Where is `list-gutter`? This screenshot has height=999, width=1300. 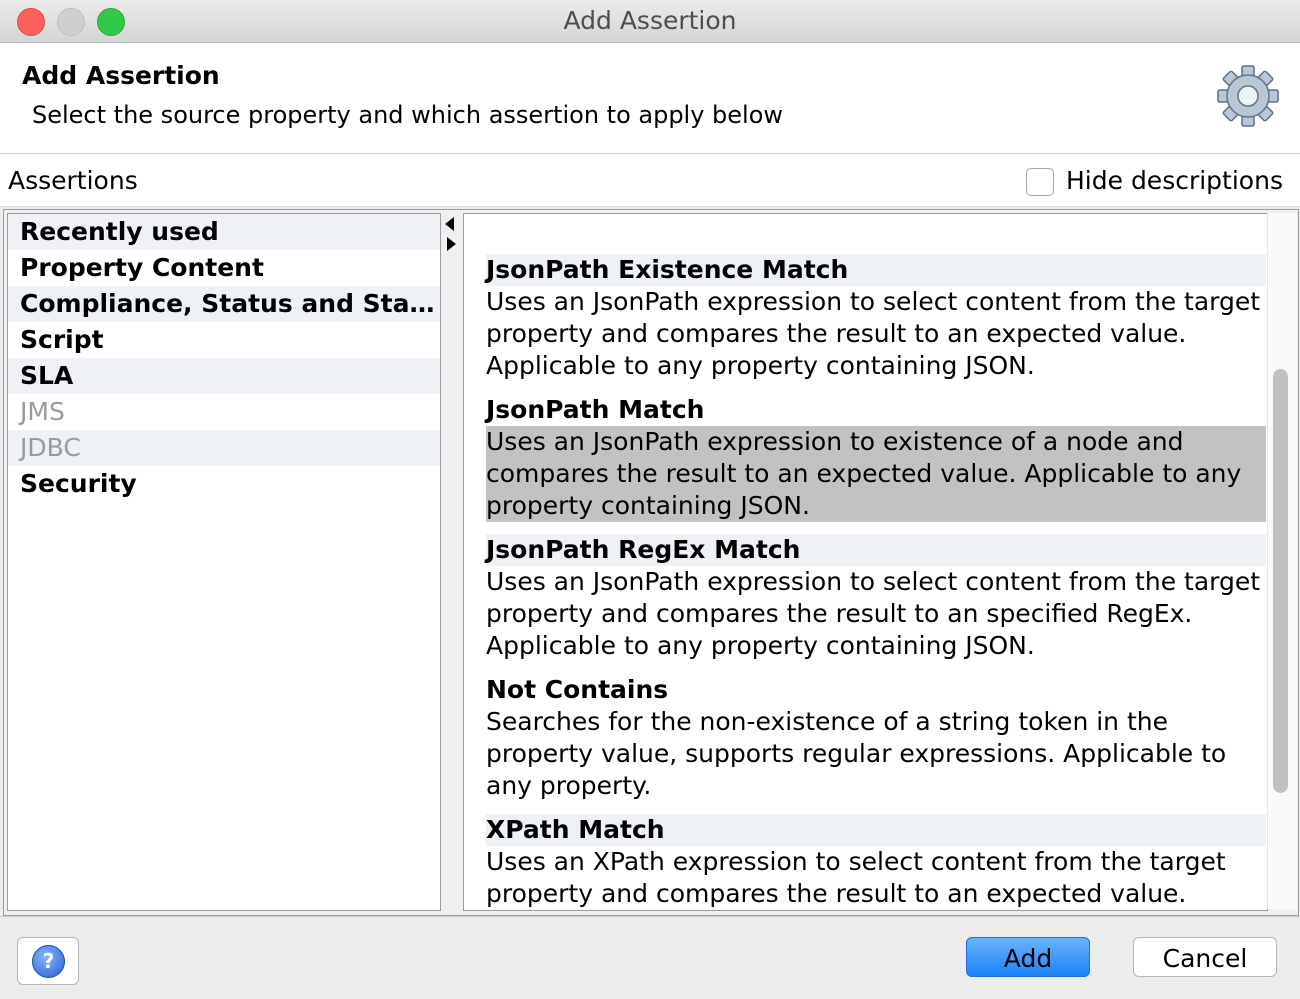
list-gutter is located at coordinates (475, 562).